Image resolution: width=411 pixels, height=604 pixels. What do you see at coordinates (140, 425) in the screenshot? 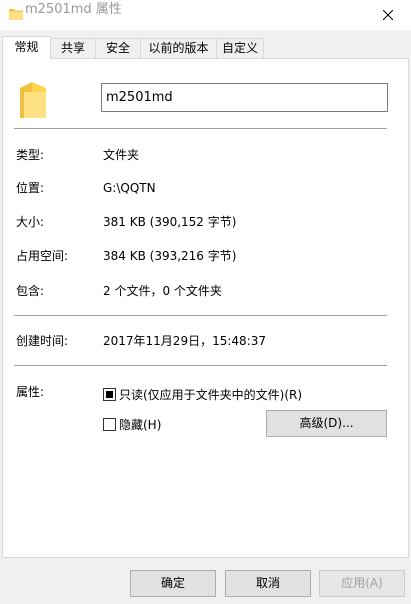
I see `hidden-checkbox-label: 隐藏(H)` at bounding box center [140, 425].